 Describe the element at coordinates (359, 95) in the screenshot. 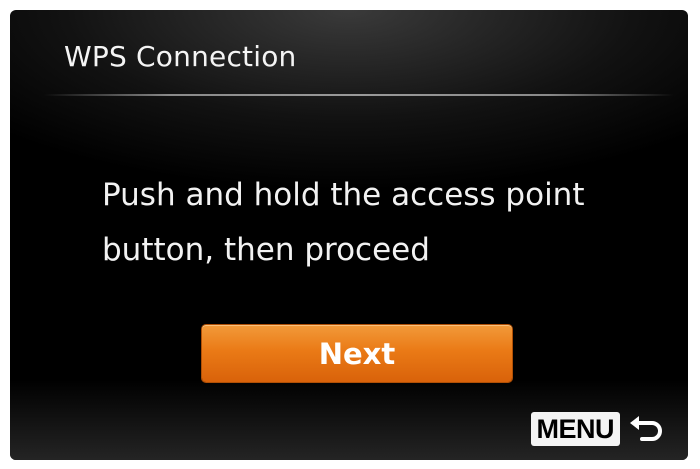

I see `header-divider` at that location.